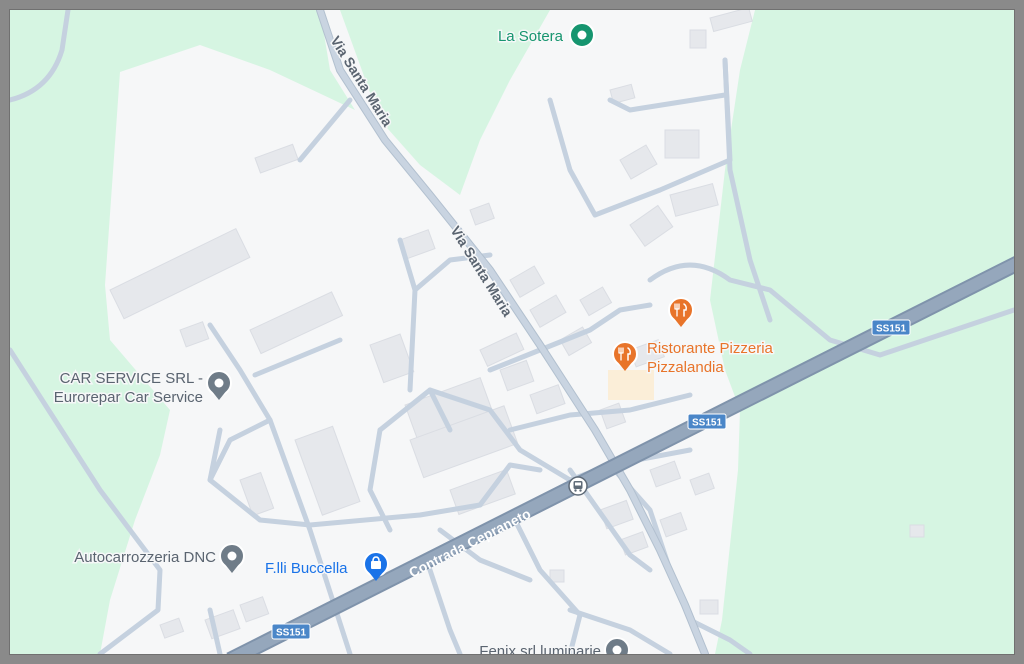 Image resolution: width=1024 pixels, height=664 pixels. I want to click on generic-pin-icon, so click(617, 645).